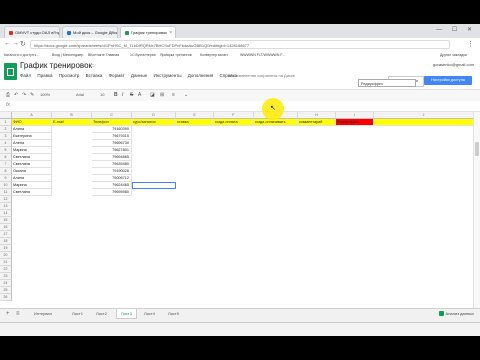 The image size is (480, 360). What do you see at coordinates (32, 178) in the screenshot?
I see `name-cell: Алина` at bounding box center [32, 178].